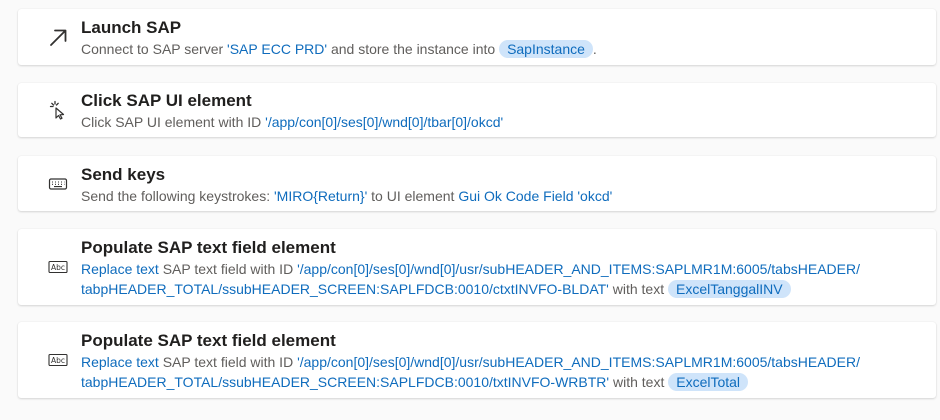 Image resolution: width=940 pixels, height=420 pixels. What do you see at coordinates (413, 49) in the screenshot?
I see `desc-text: and store the instance into` at bounding box center [413, 49].